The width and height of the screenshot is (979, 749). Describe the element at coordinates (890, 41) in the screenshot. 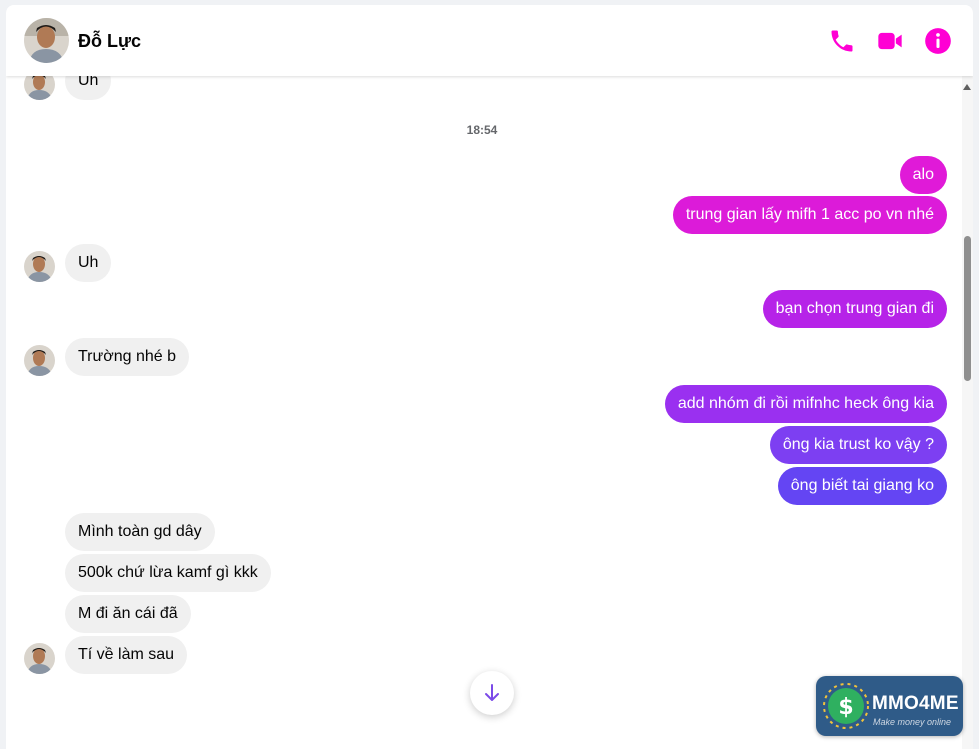

I see `video-call-icon` at that location.